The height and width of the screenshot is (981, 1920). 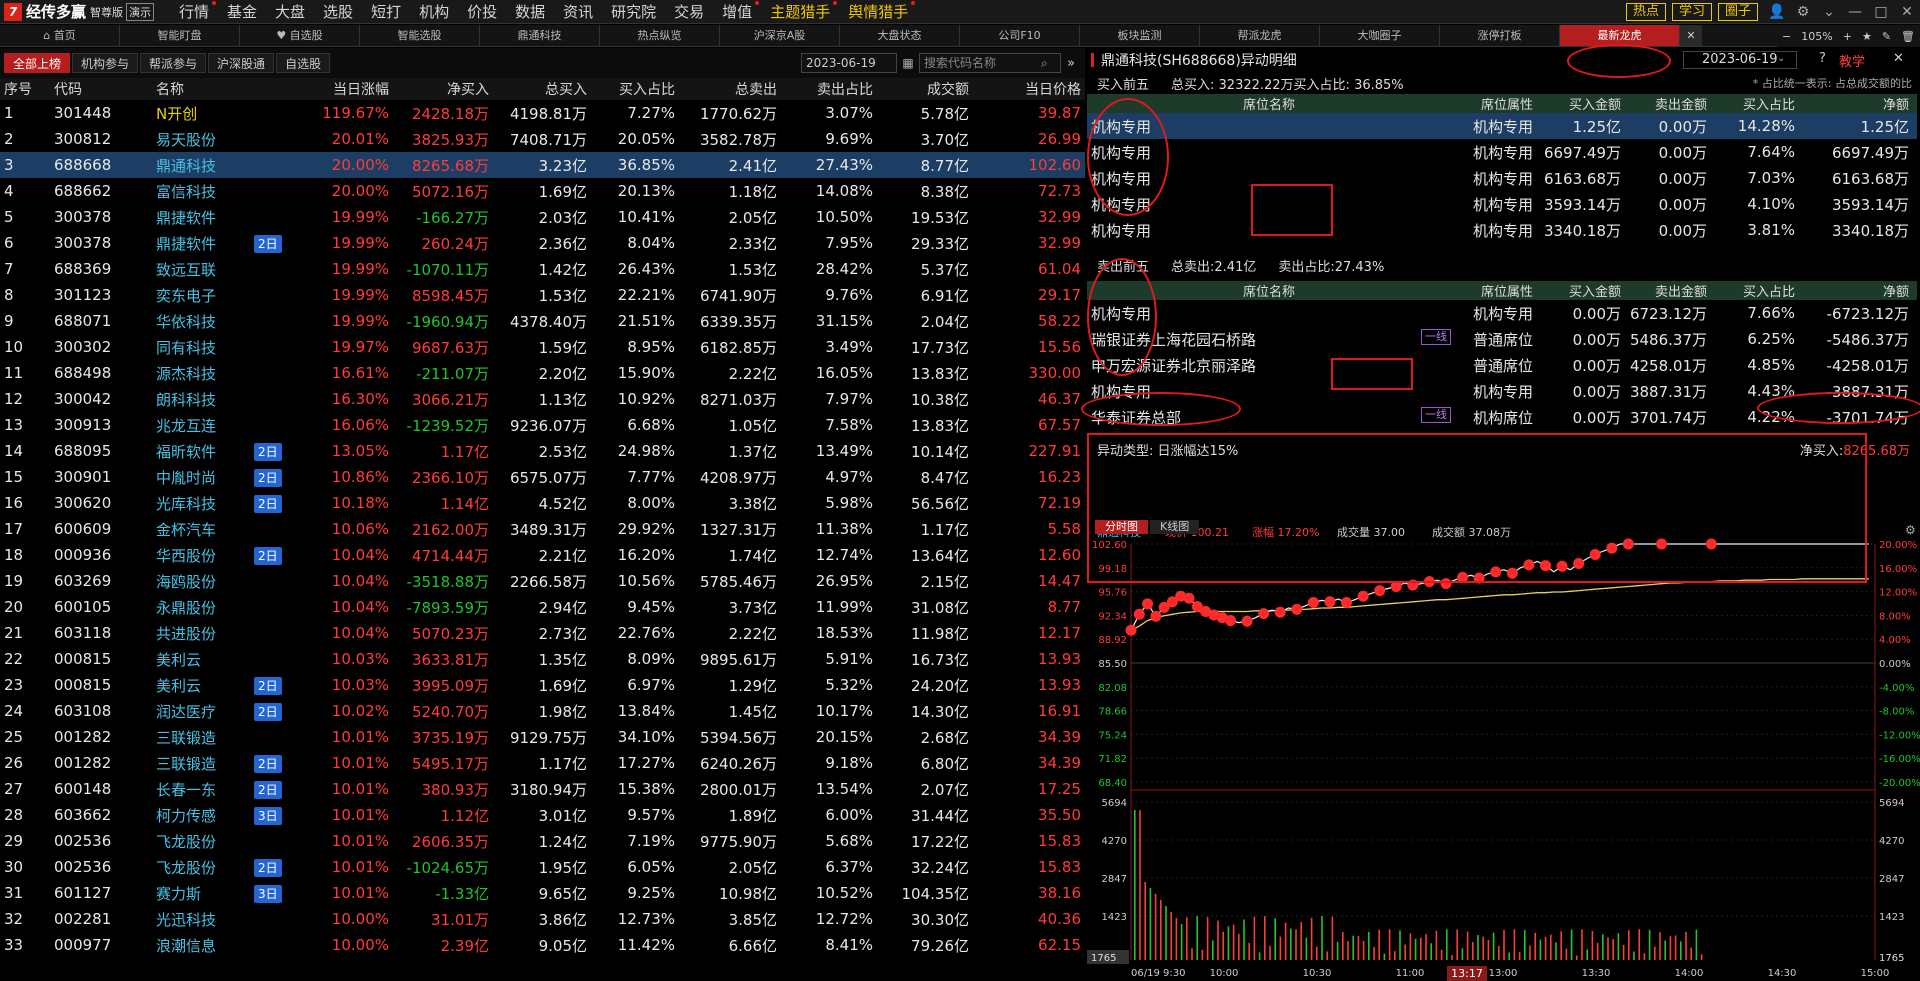 I want to click on menu-item: 机构, so click(x=434, y=11).